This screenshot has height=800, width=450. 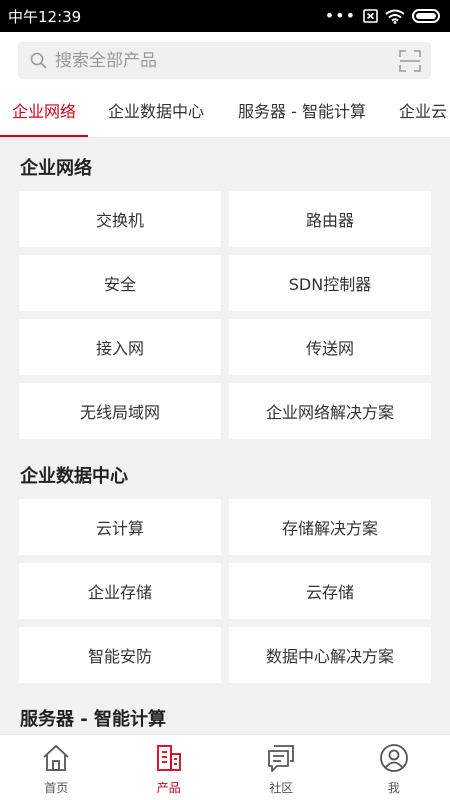 What do you see at coordinates (330, 411) in the screenshot?
I see `product-item-network-solutions: 企业网络解决方案` at bounding box center [330, 411].